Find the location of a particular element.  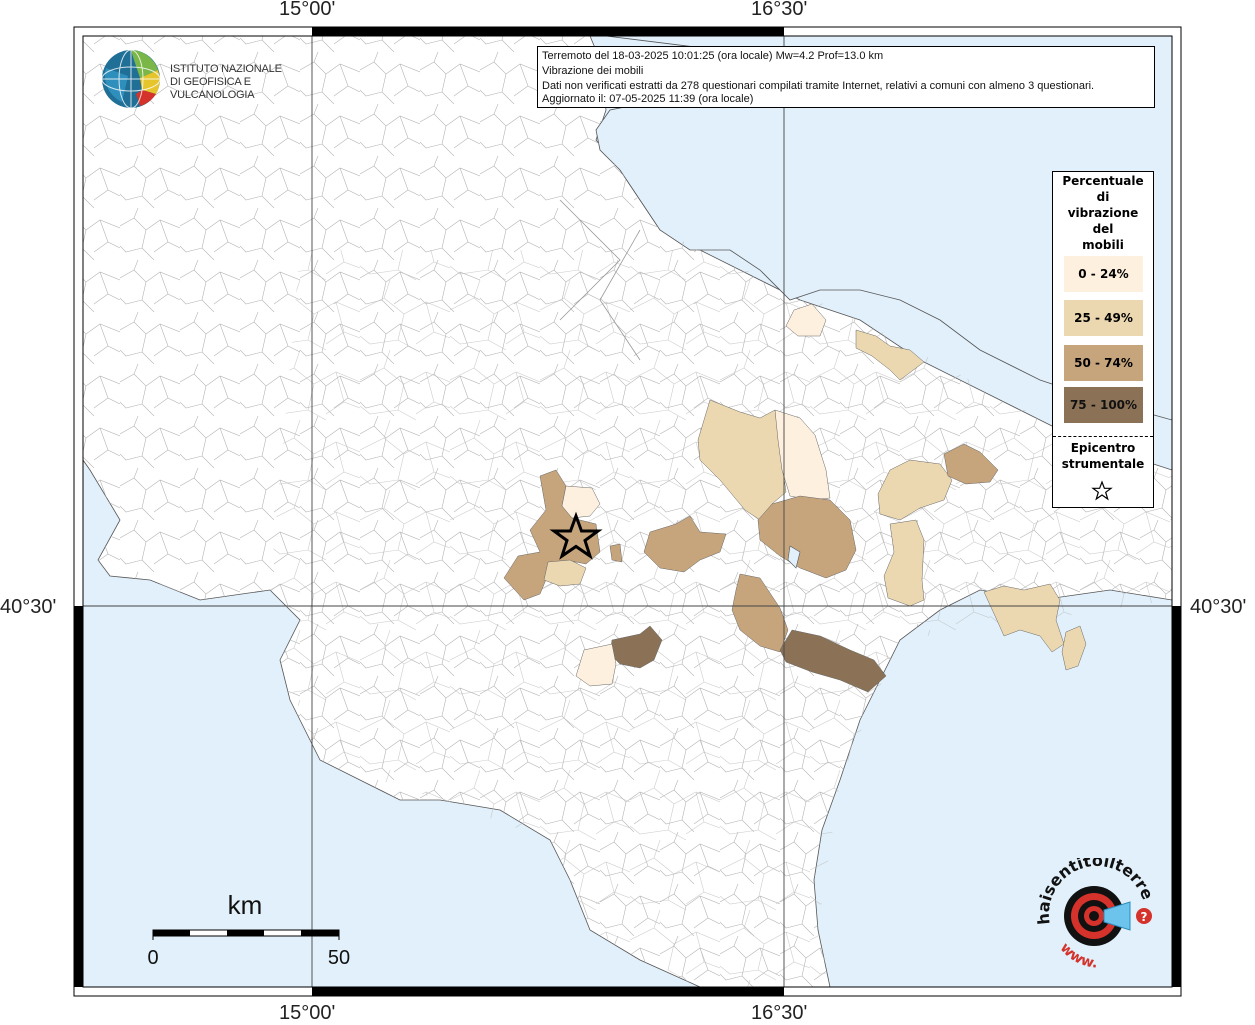

event-info-line: Vibrazione dei mobili is located at coordinates (593, 71).